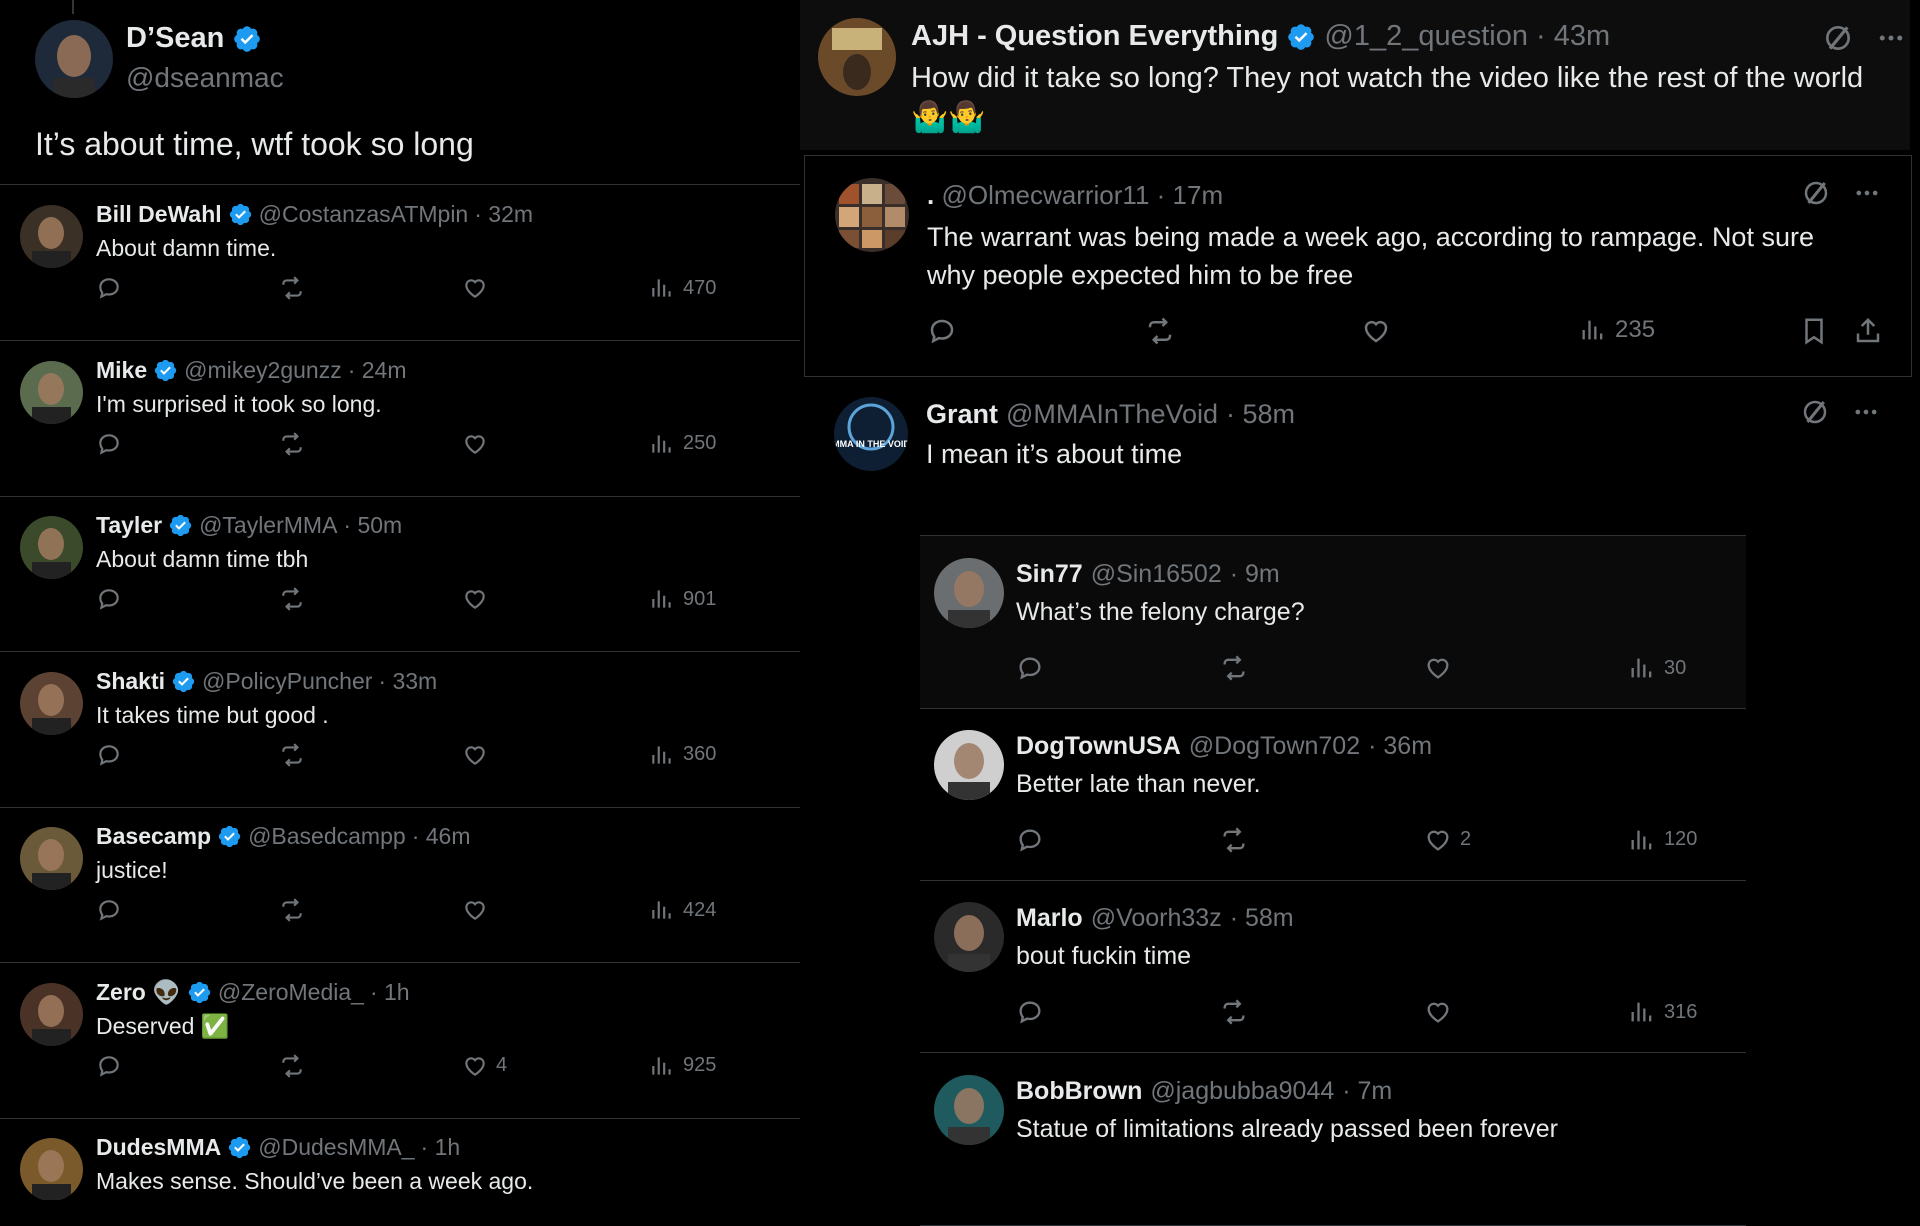  Describe the element at coordinates (682, 1066) in the screenshot. I see `views-button: 925` at that location.